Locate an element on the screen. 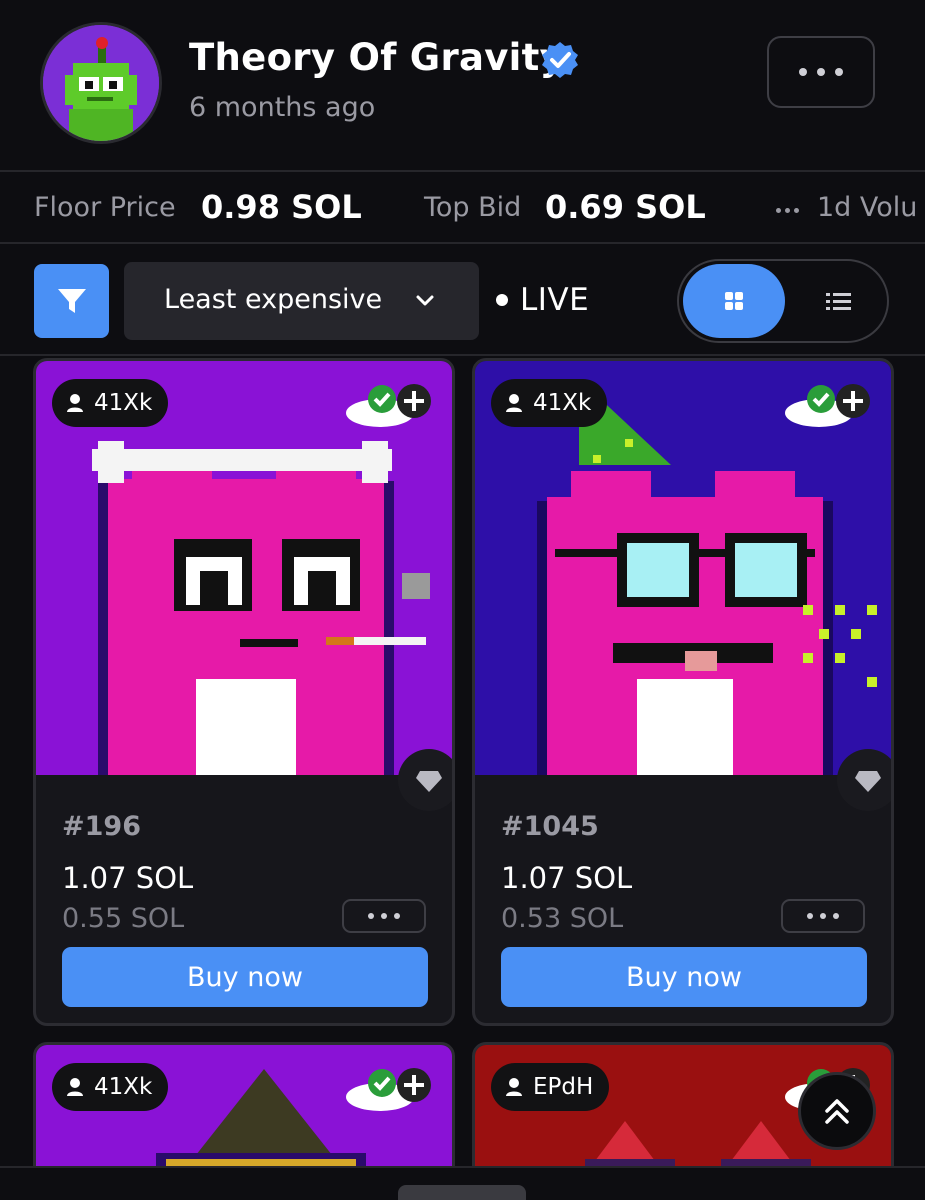 The image size is (925, 1200). nft-id: #196 is located at coordinates (101, 826).